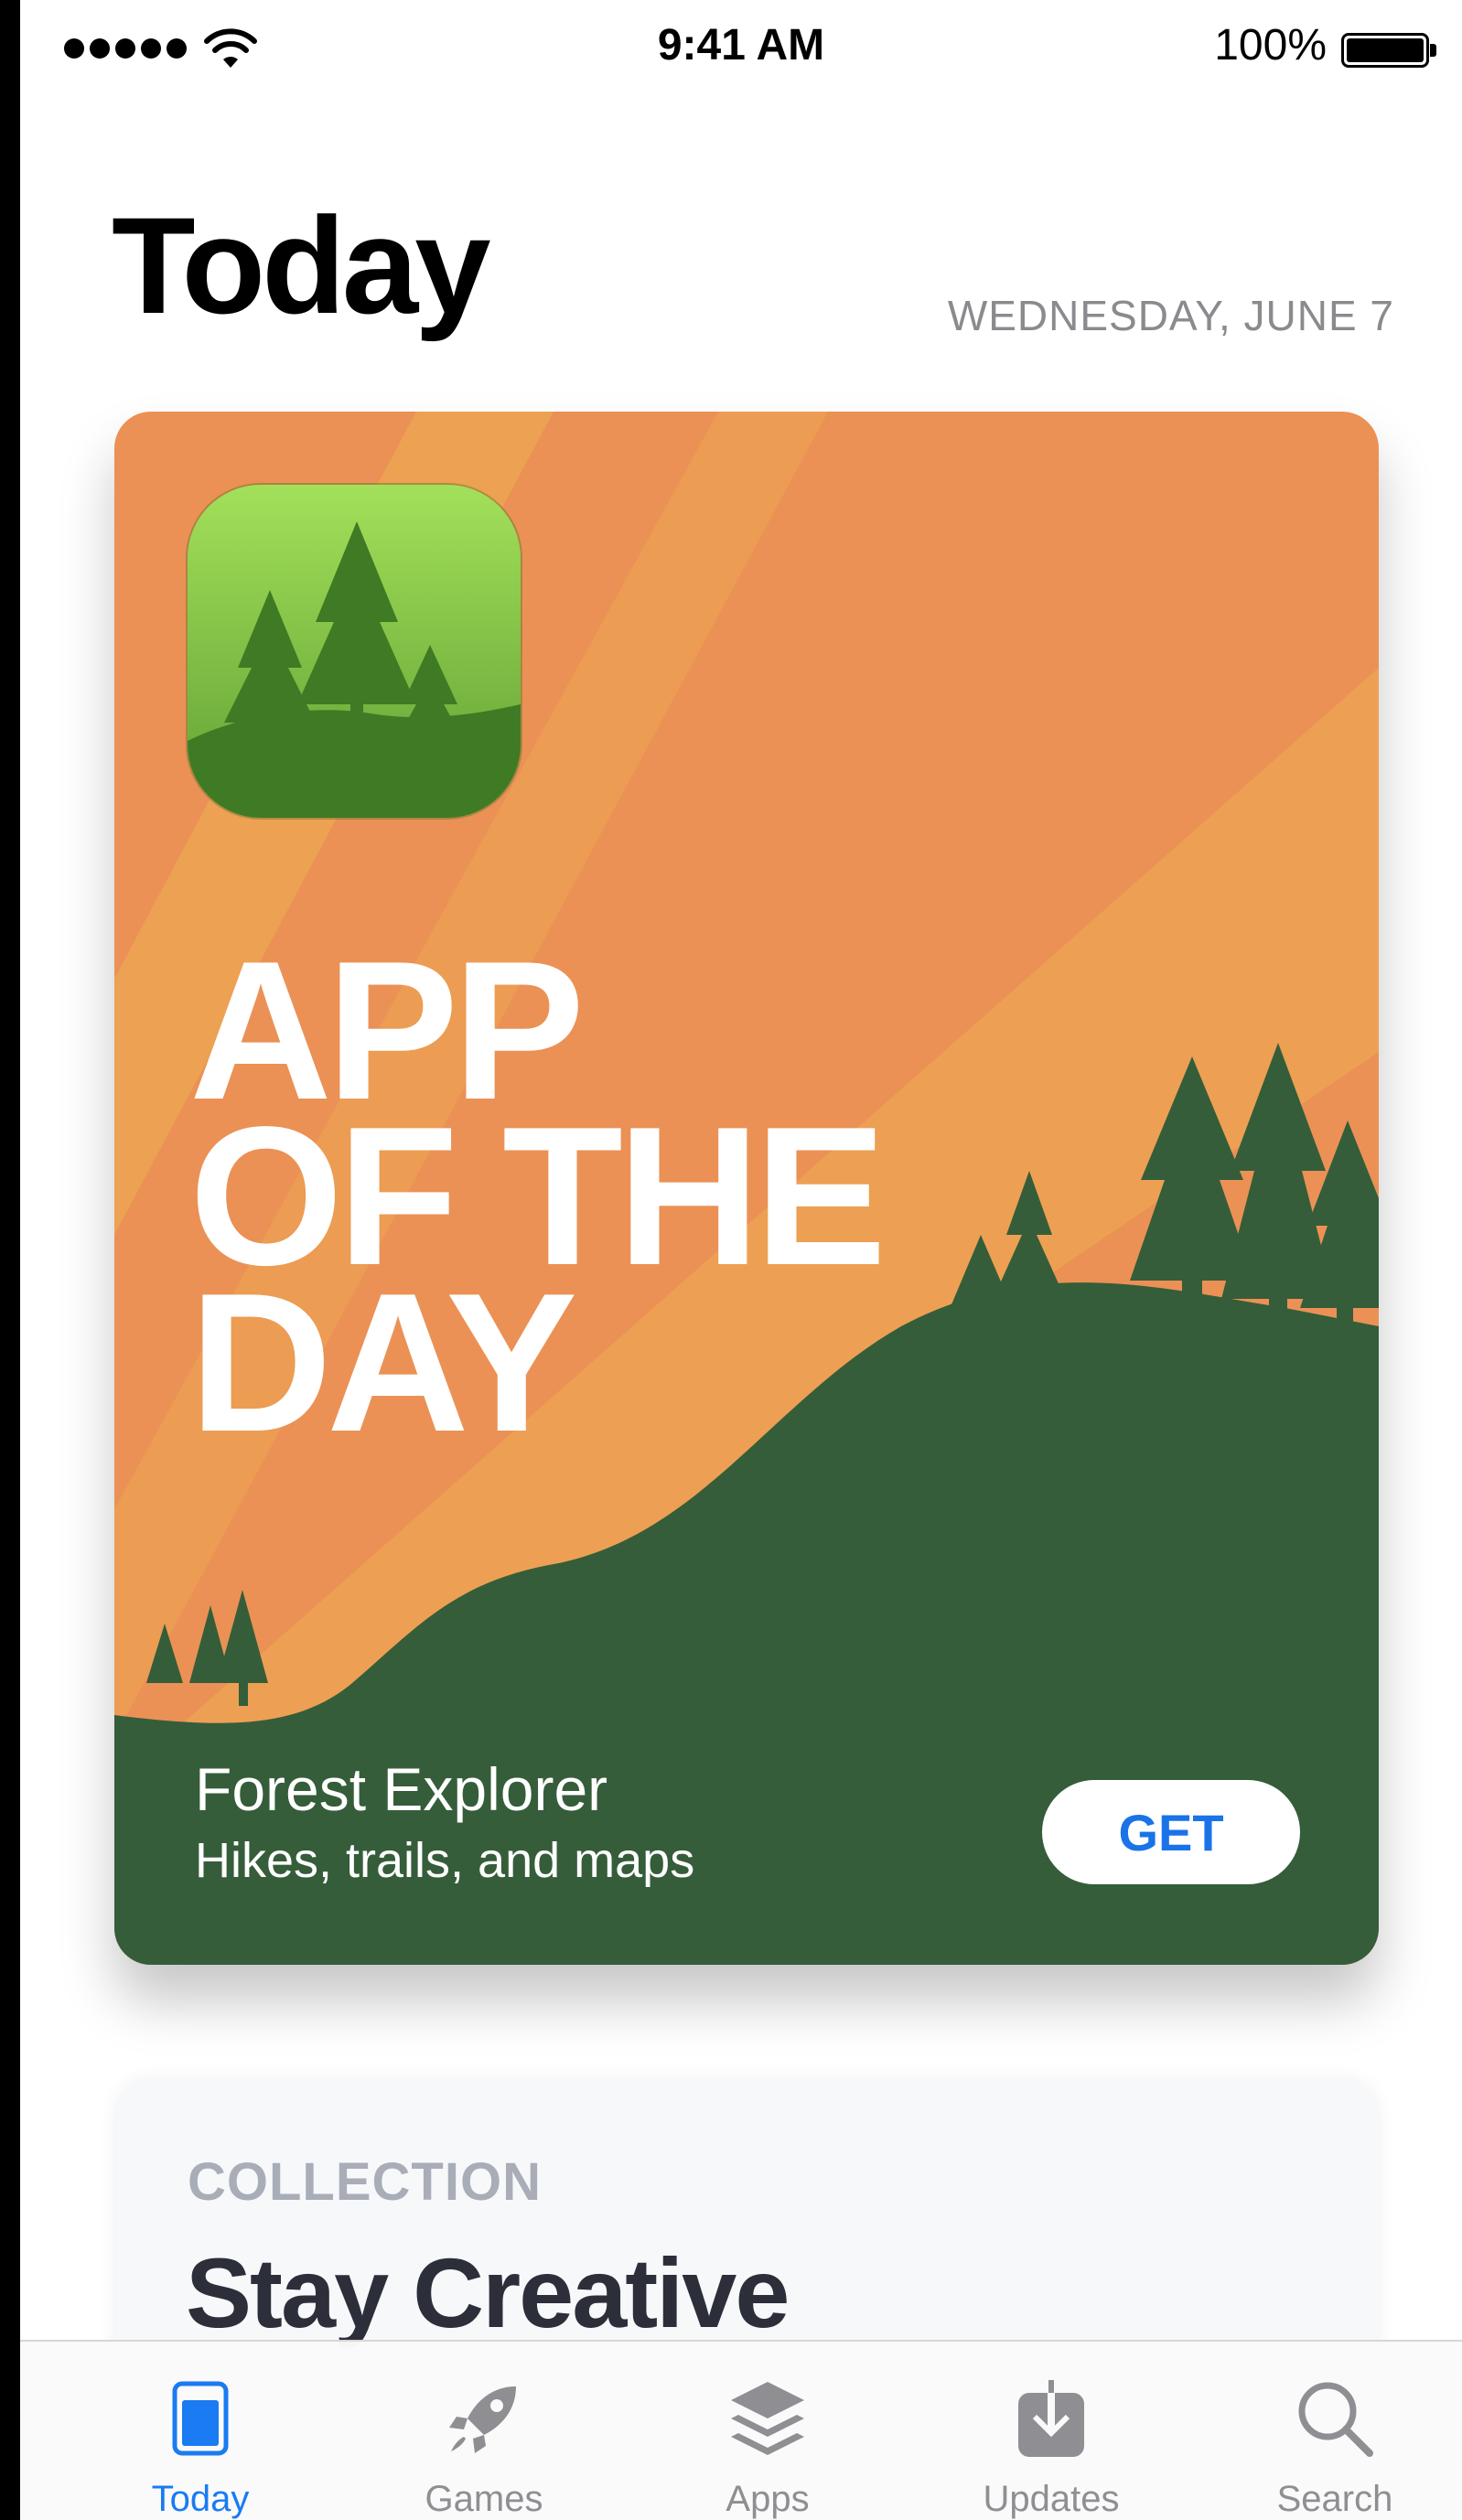 The height and width of the screenshot is (2520, 1462). I want to click on tab-search: Search, so click(1327, 2431).